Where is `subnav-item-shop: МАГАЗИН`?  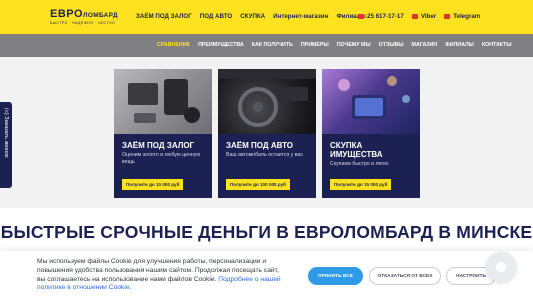 subnav-item-shop: МАГАЗИН is located at coordinates (425, 45).